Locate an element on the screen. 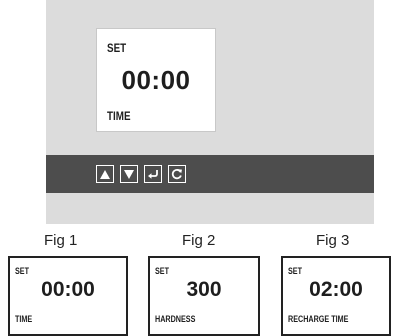  fig1-display: SET 00:00 TIME is located at coordinates (68, 296).